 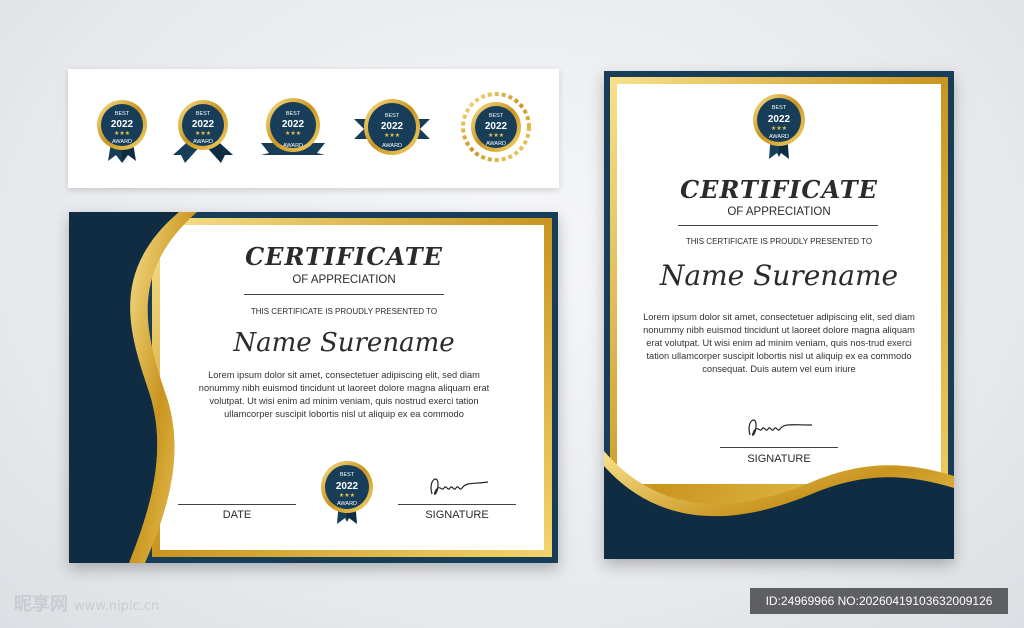 What do you see at coordinates (780, 427) in the screenshot?
I see `signature-scribble-portrait` at bounding box center [780, 427].